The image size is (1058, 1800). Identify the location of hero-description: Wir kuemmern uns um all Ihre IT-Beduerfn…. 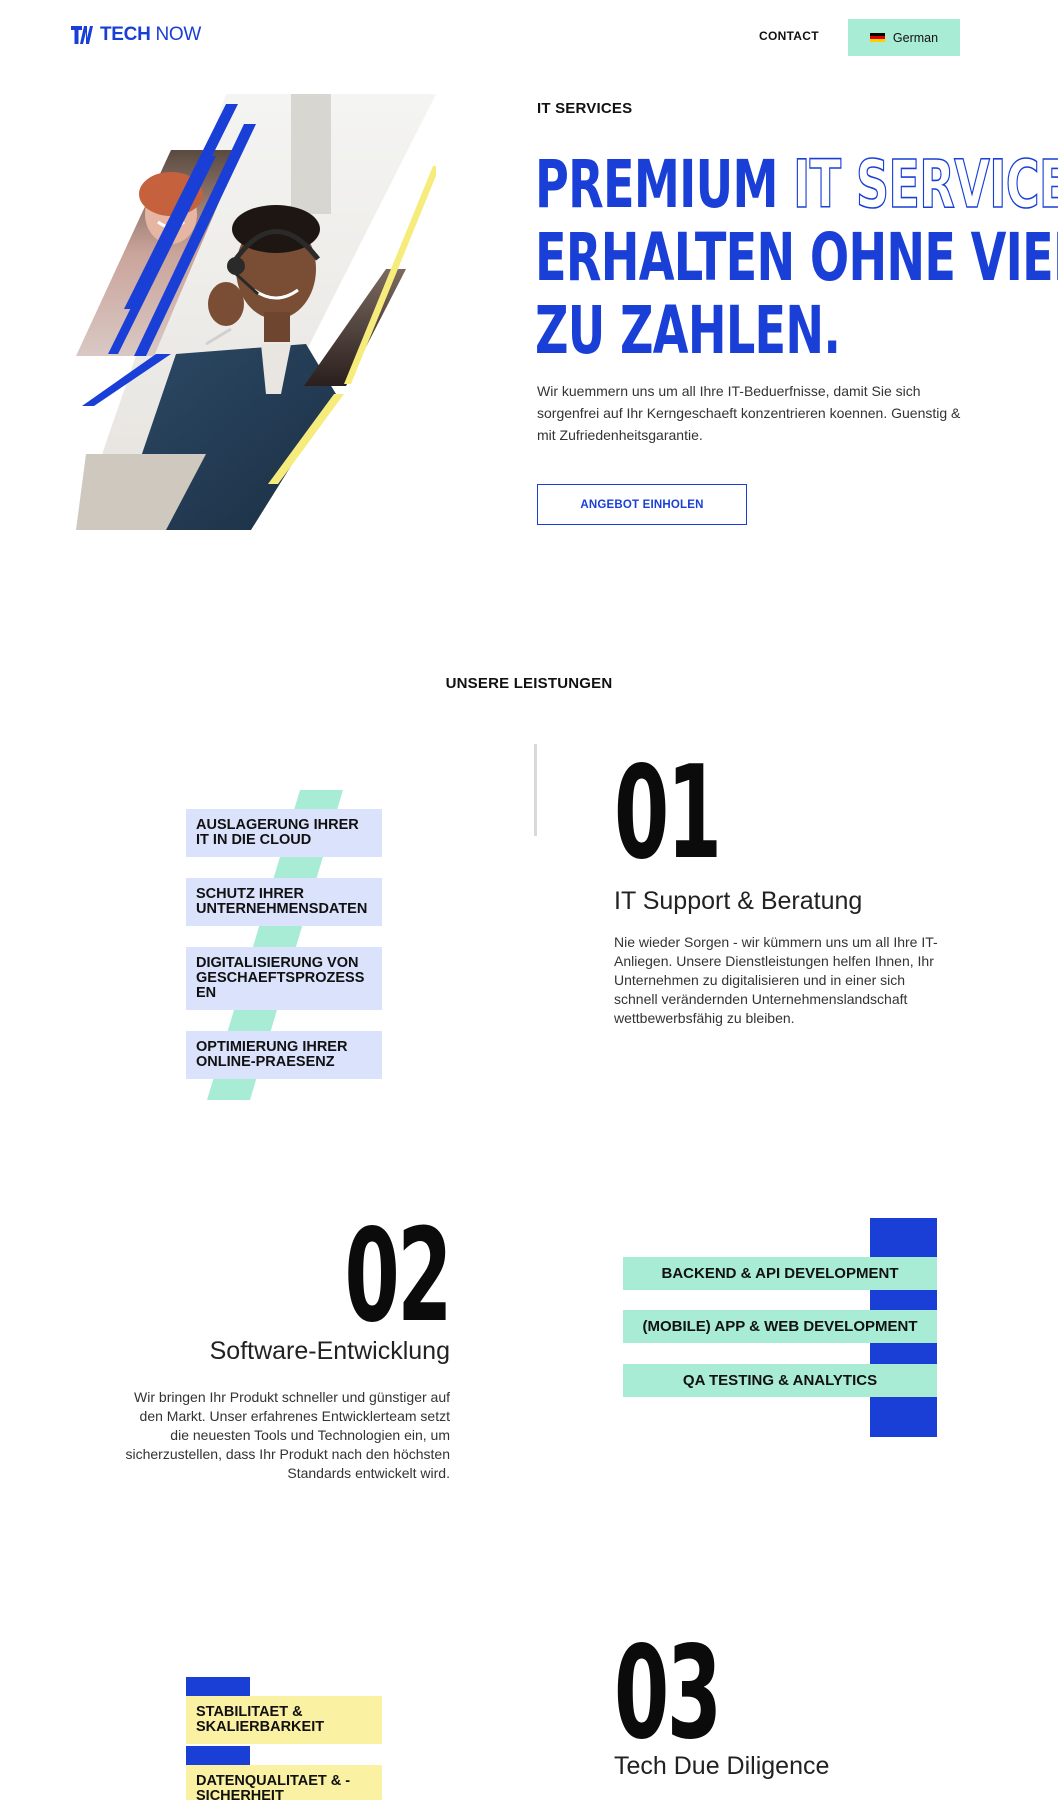
(749, 413).